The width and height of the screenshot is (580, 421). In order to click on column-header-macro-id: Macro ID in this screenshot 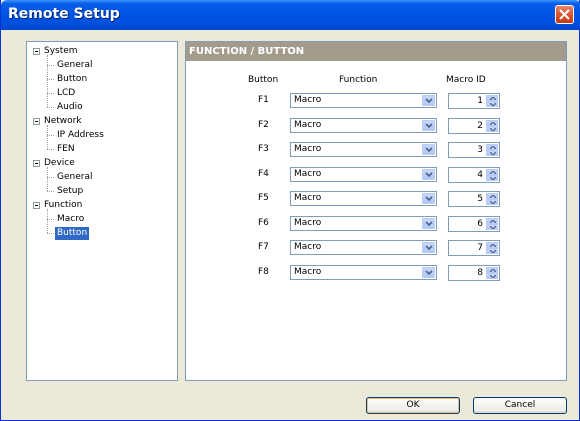, I will do `click(466, 80)`.